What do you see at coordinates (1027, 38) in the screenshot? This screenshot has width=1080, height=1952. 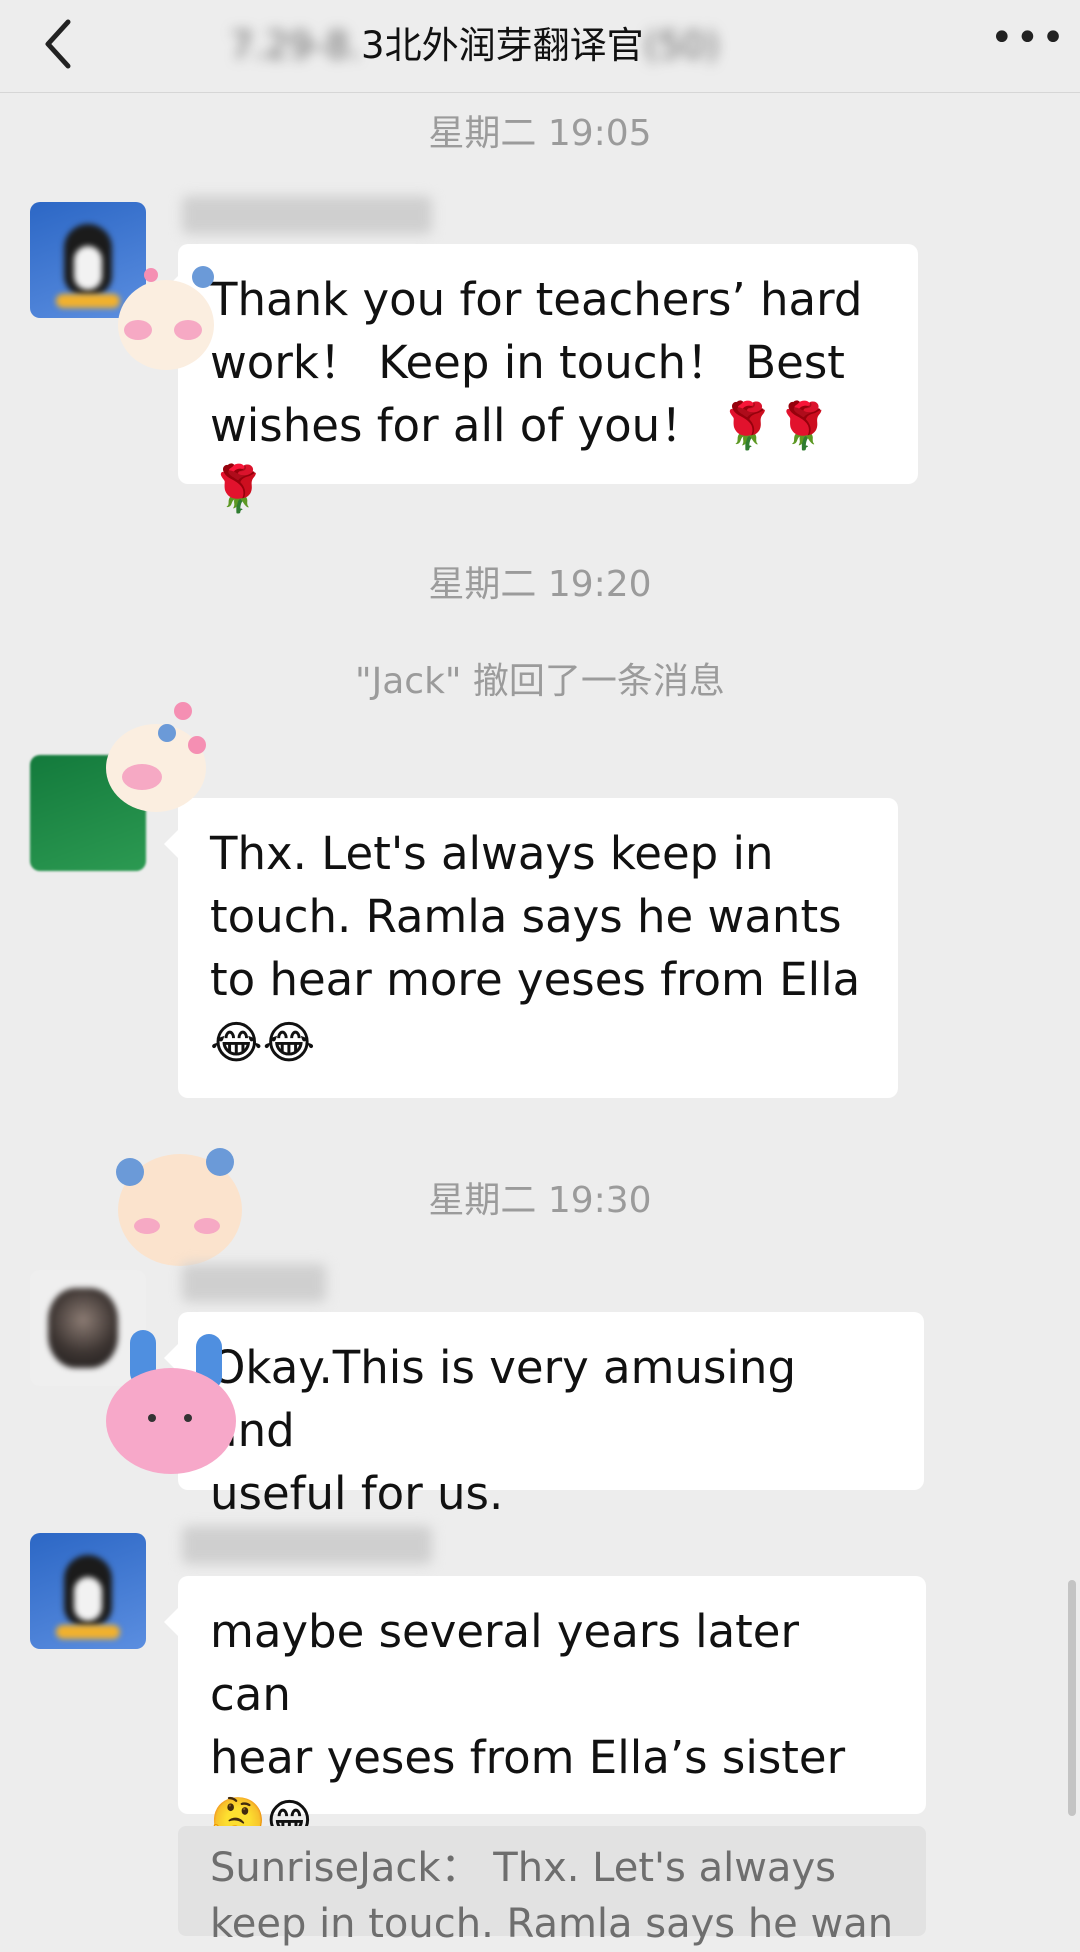 I see `more-options-icon: •••` at bounding box center [1027, 38].